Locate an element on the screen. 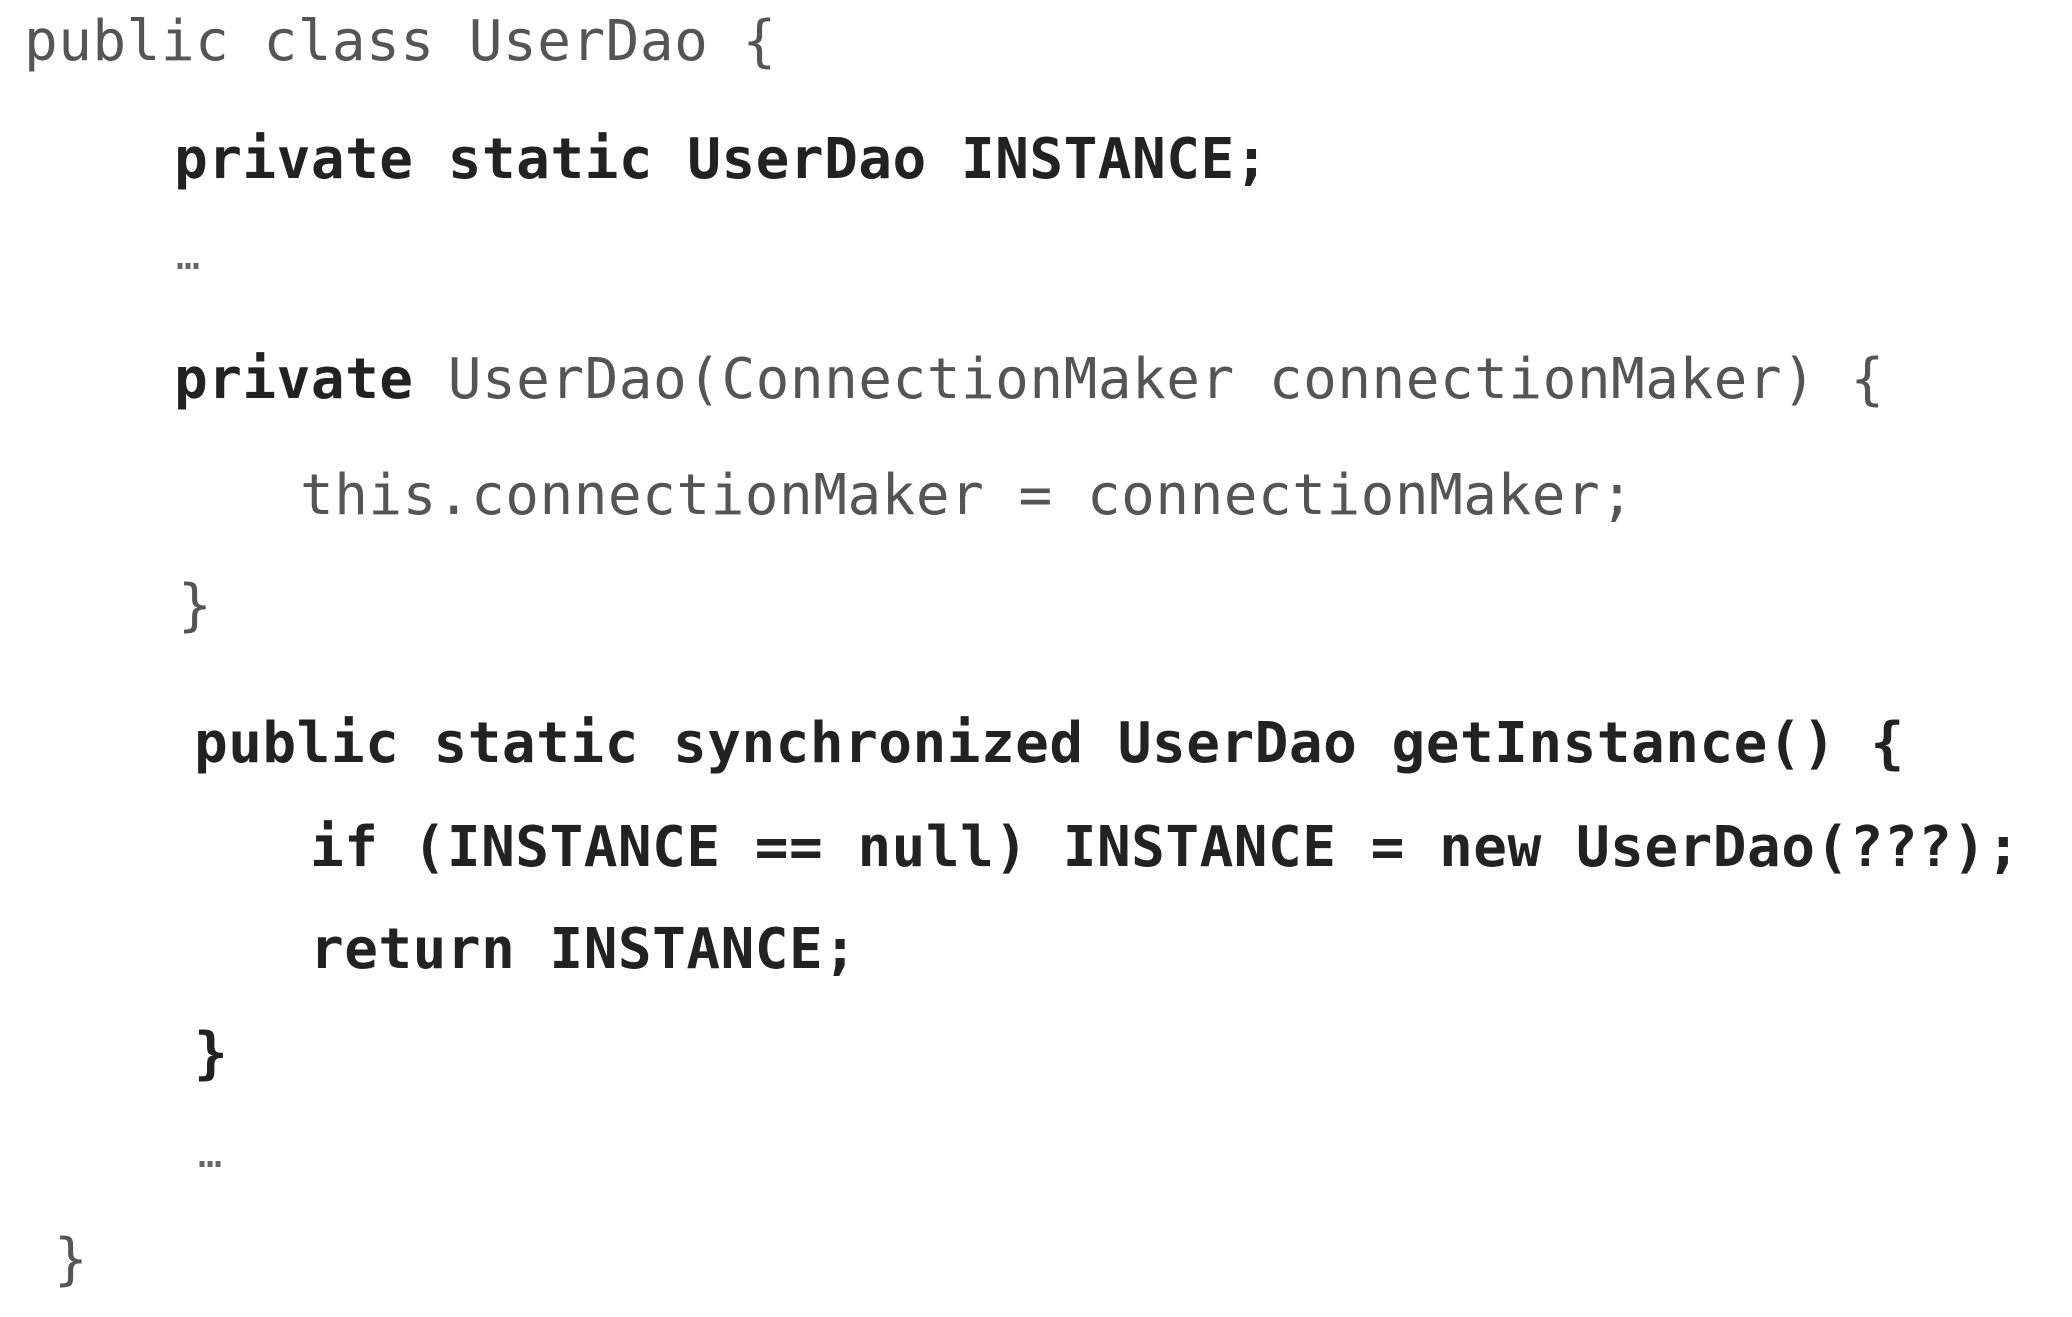  constructor-modifier: private is located at coordinates (294, 379).